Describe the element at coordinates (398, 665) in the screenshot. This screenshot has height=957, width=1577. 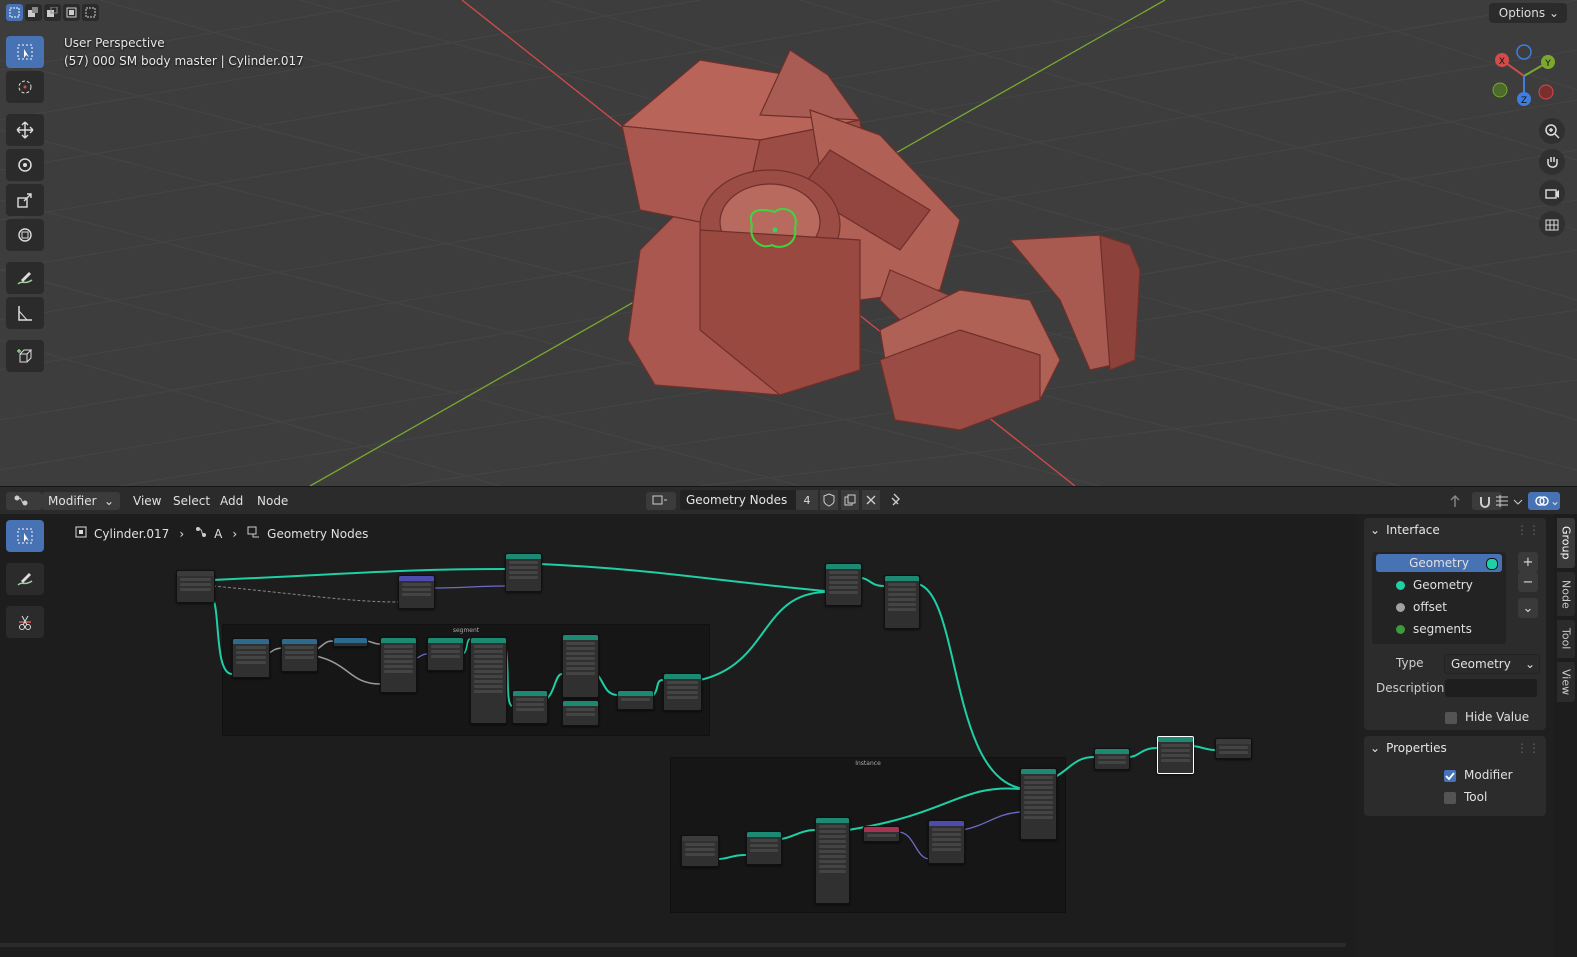
I see `node-arc` at that location.